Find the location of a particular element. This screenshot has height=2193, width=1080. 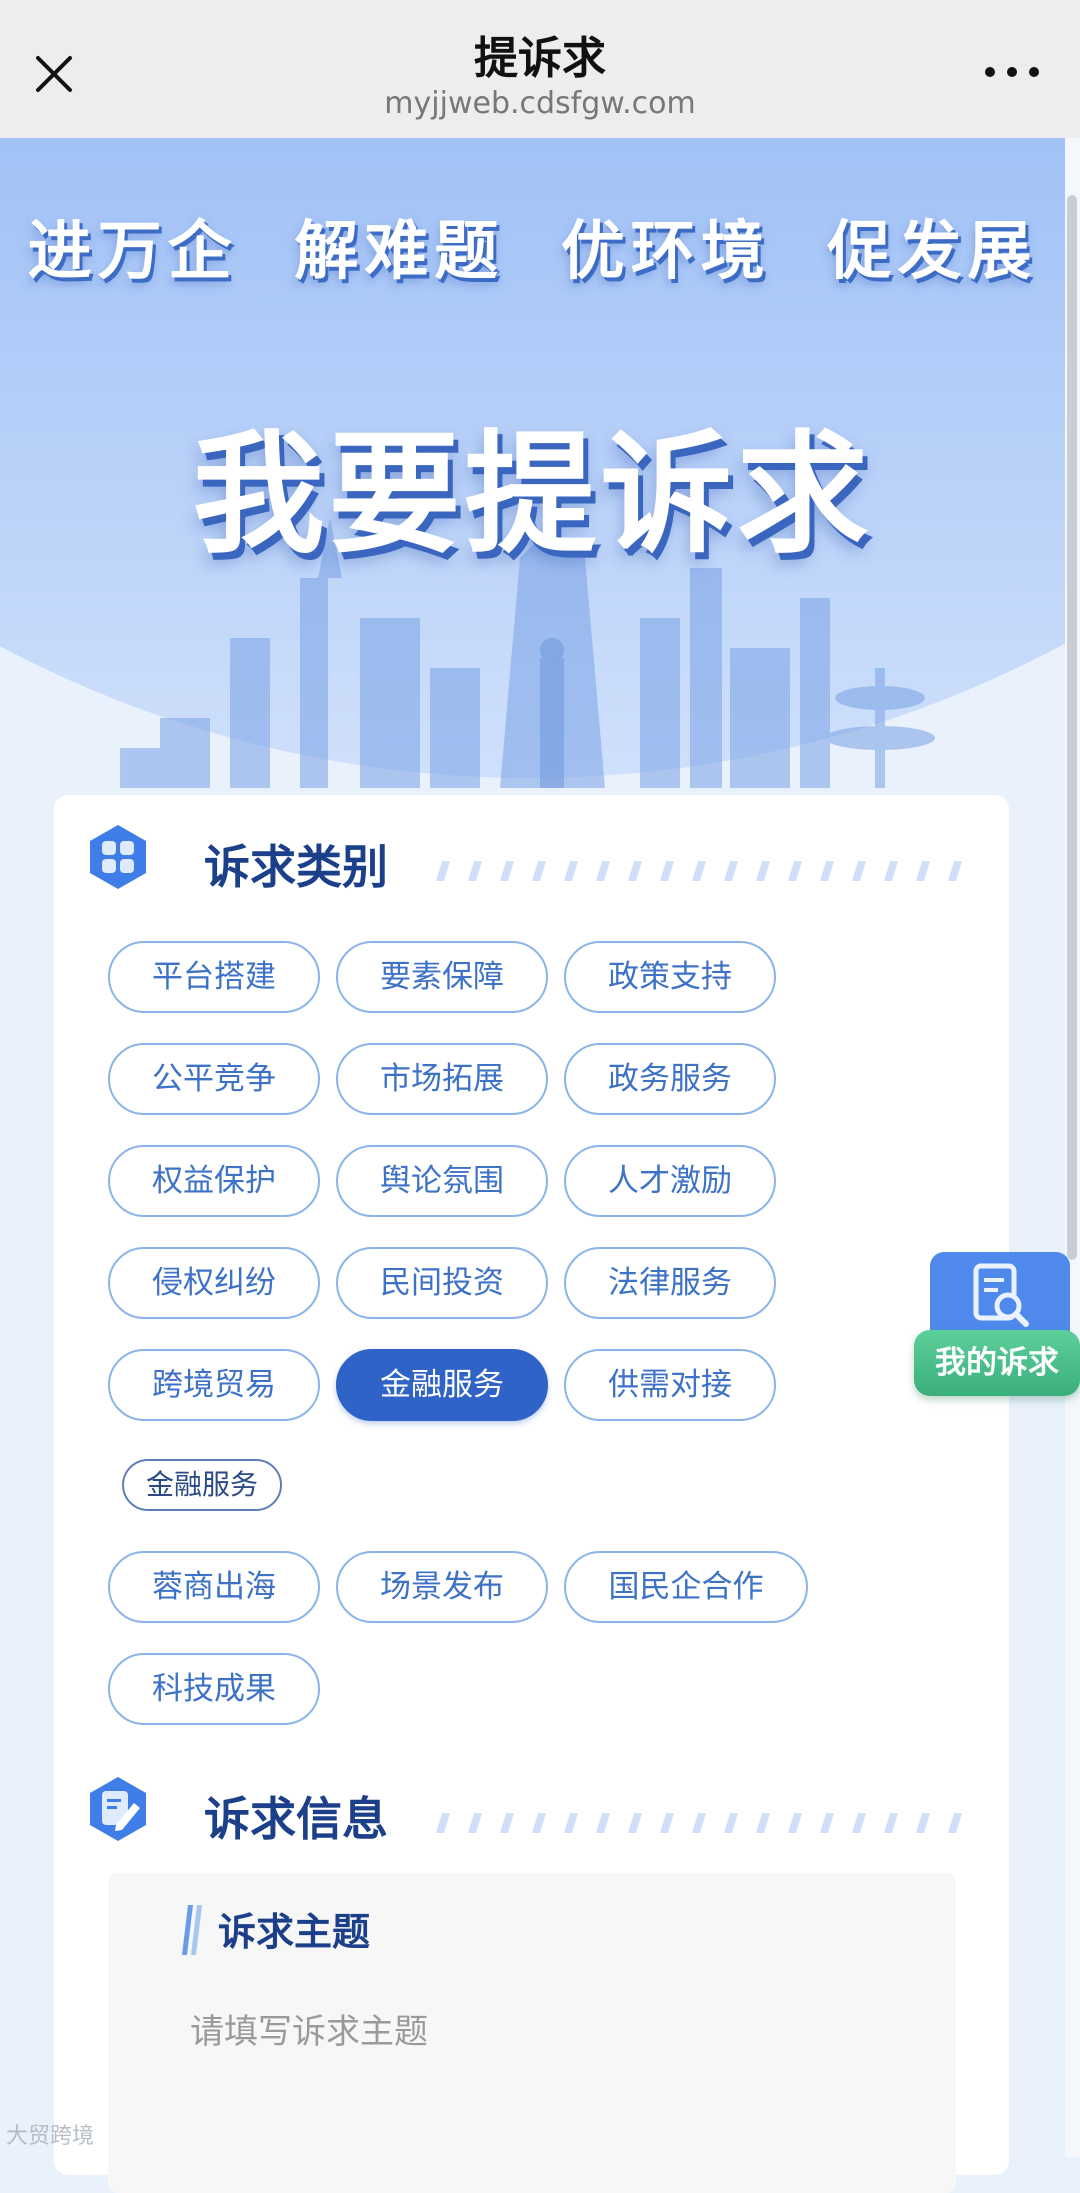

my-requests-icon-area is located at coordinates (1000, 1296).